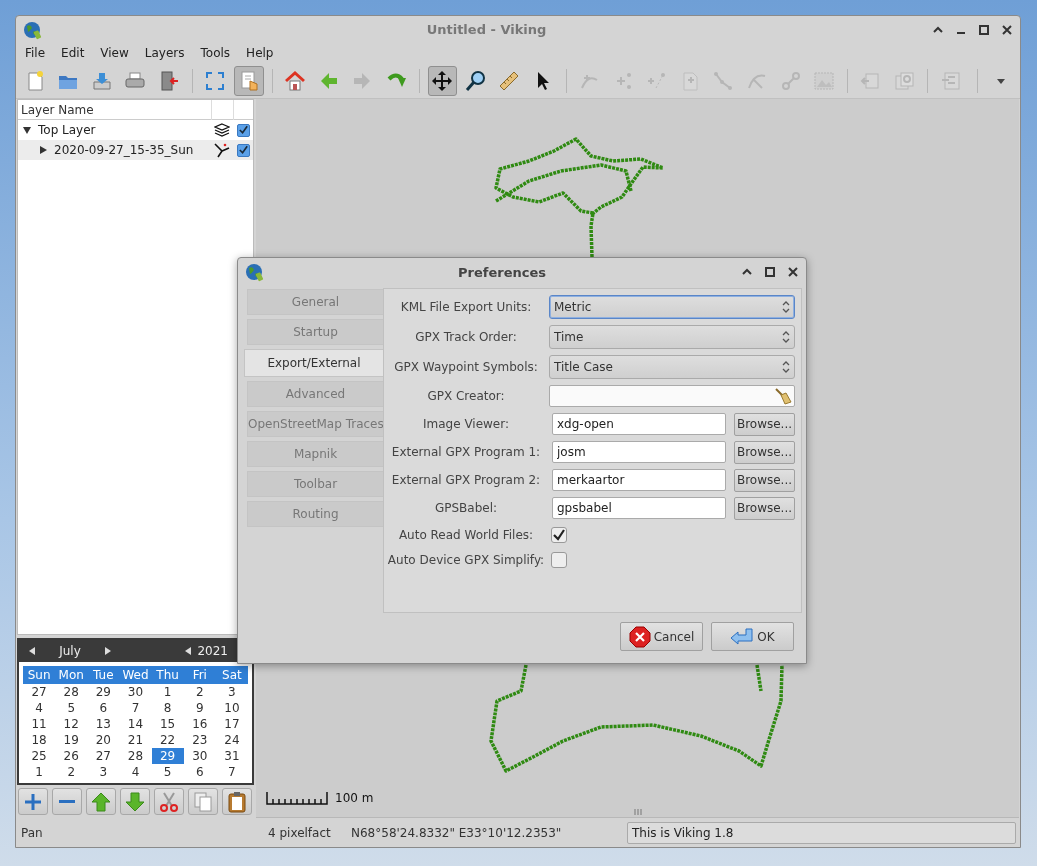  Describe the element at coordinates (639, 480) in the screenshot. I see `text-field: merkaartor` at that location.